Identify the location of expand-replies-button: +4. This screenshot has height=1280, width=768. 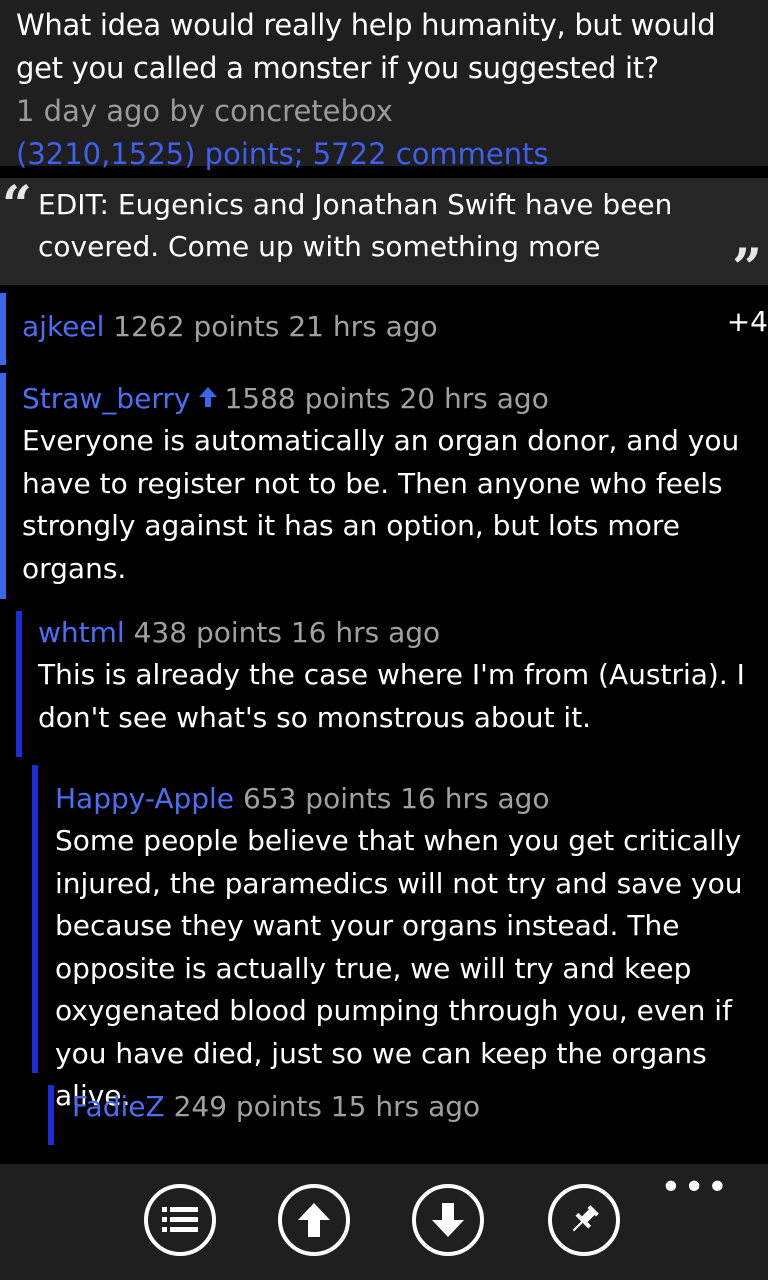
(747, 321).